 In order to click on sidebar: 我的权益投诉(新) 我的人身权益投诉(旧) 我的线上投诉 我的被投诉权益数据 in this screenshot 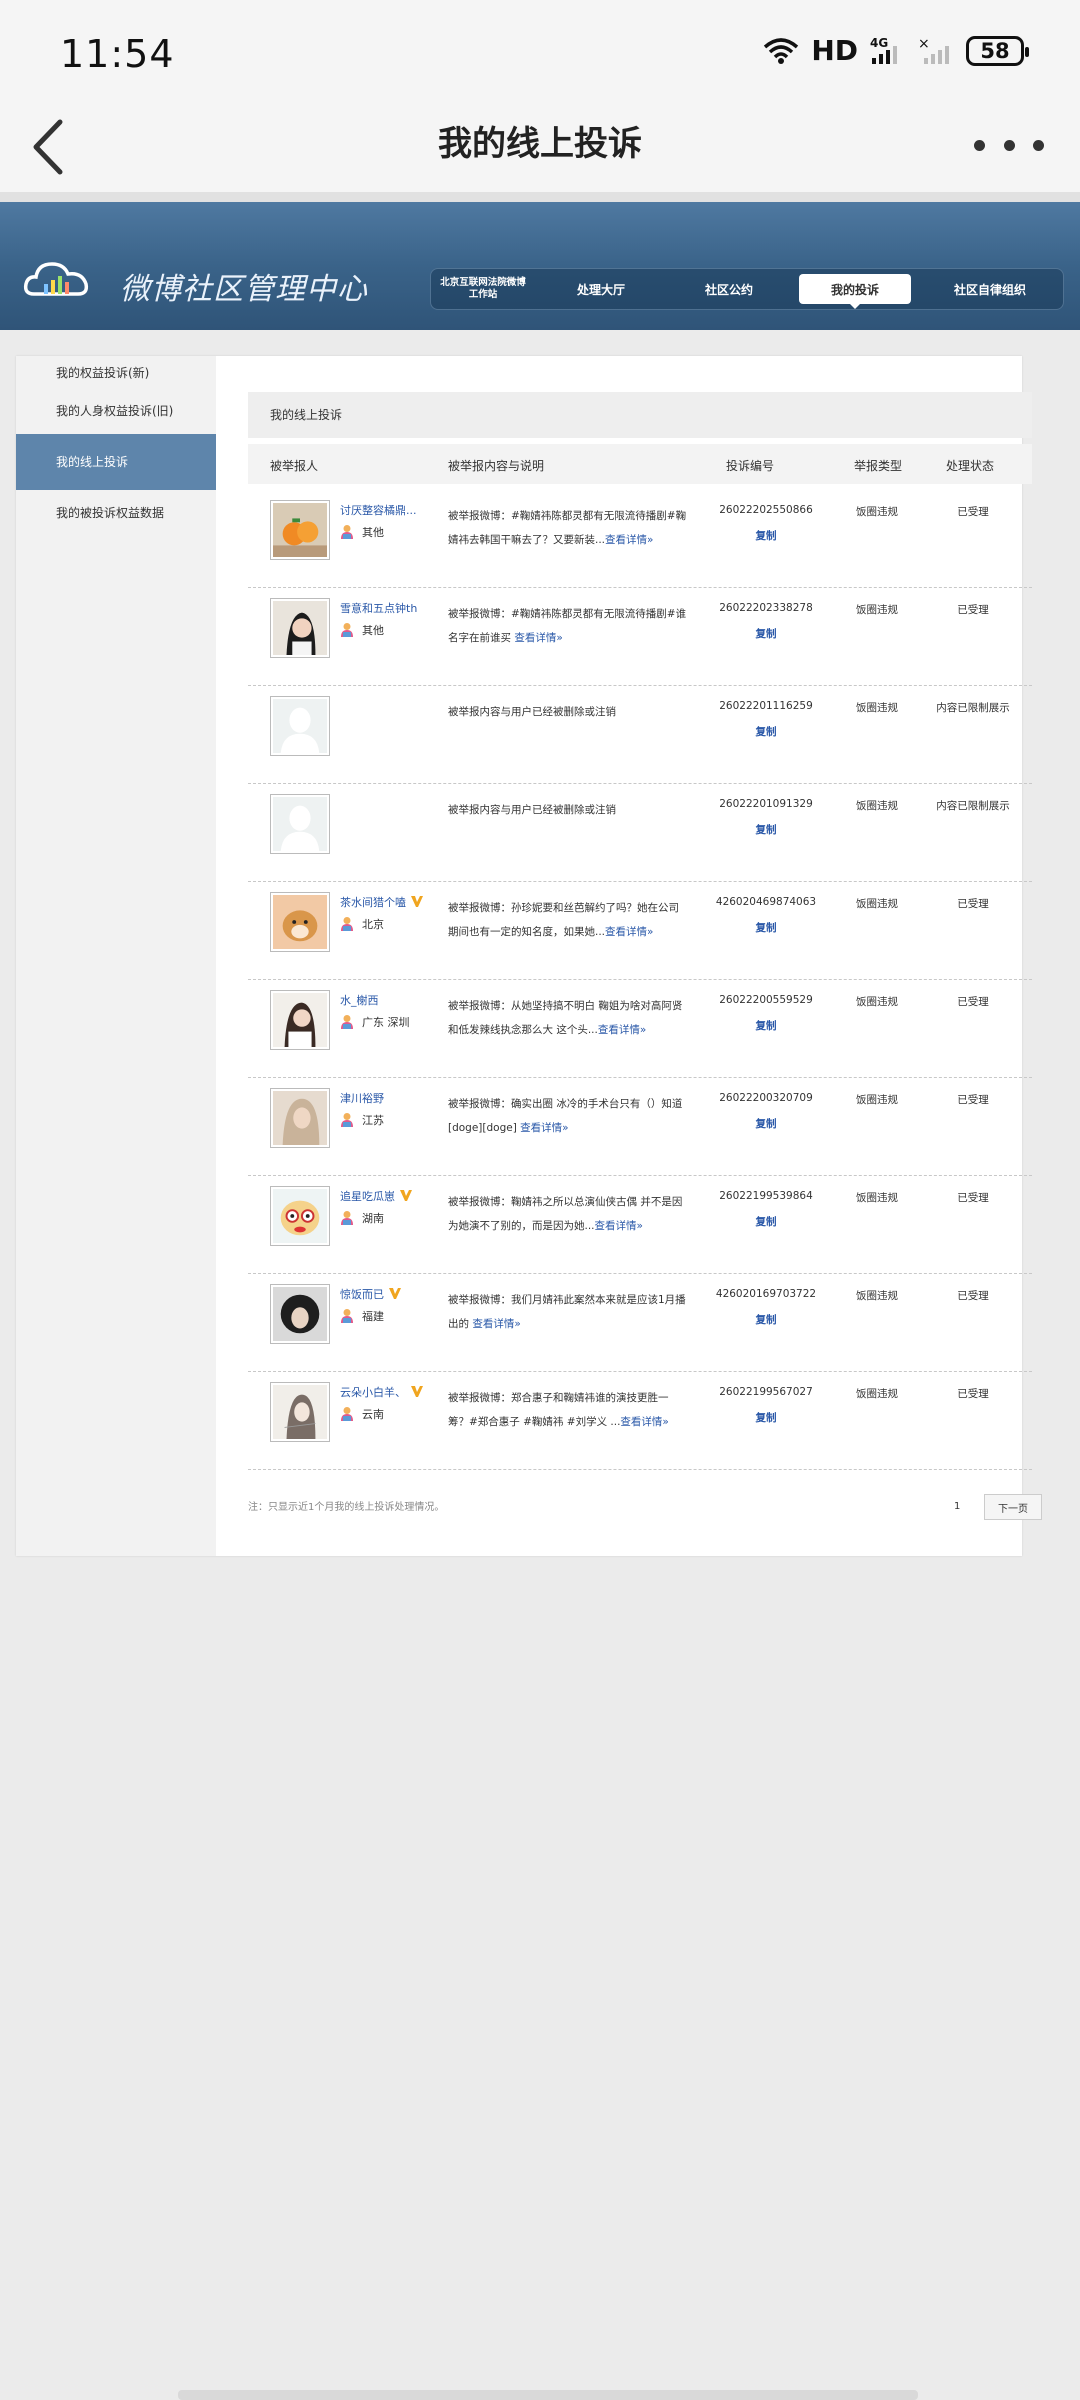, I will do `click(116, 956)`.